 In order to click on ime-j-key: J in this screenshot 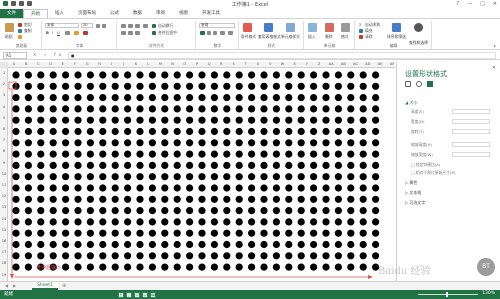, I will do `click(129, 294)`.